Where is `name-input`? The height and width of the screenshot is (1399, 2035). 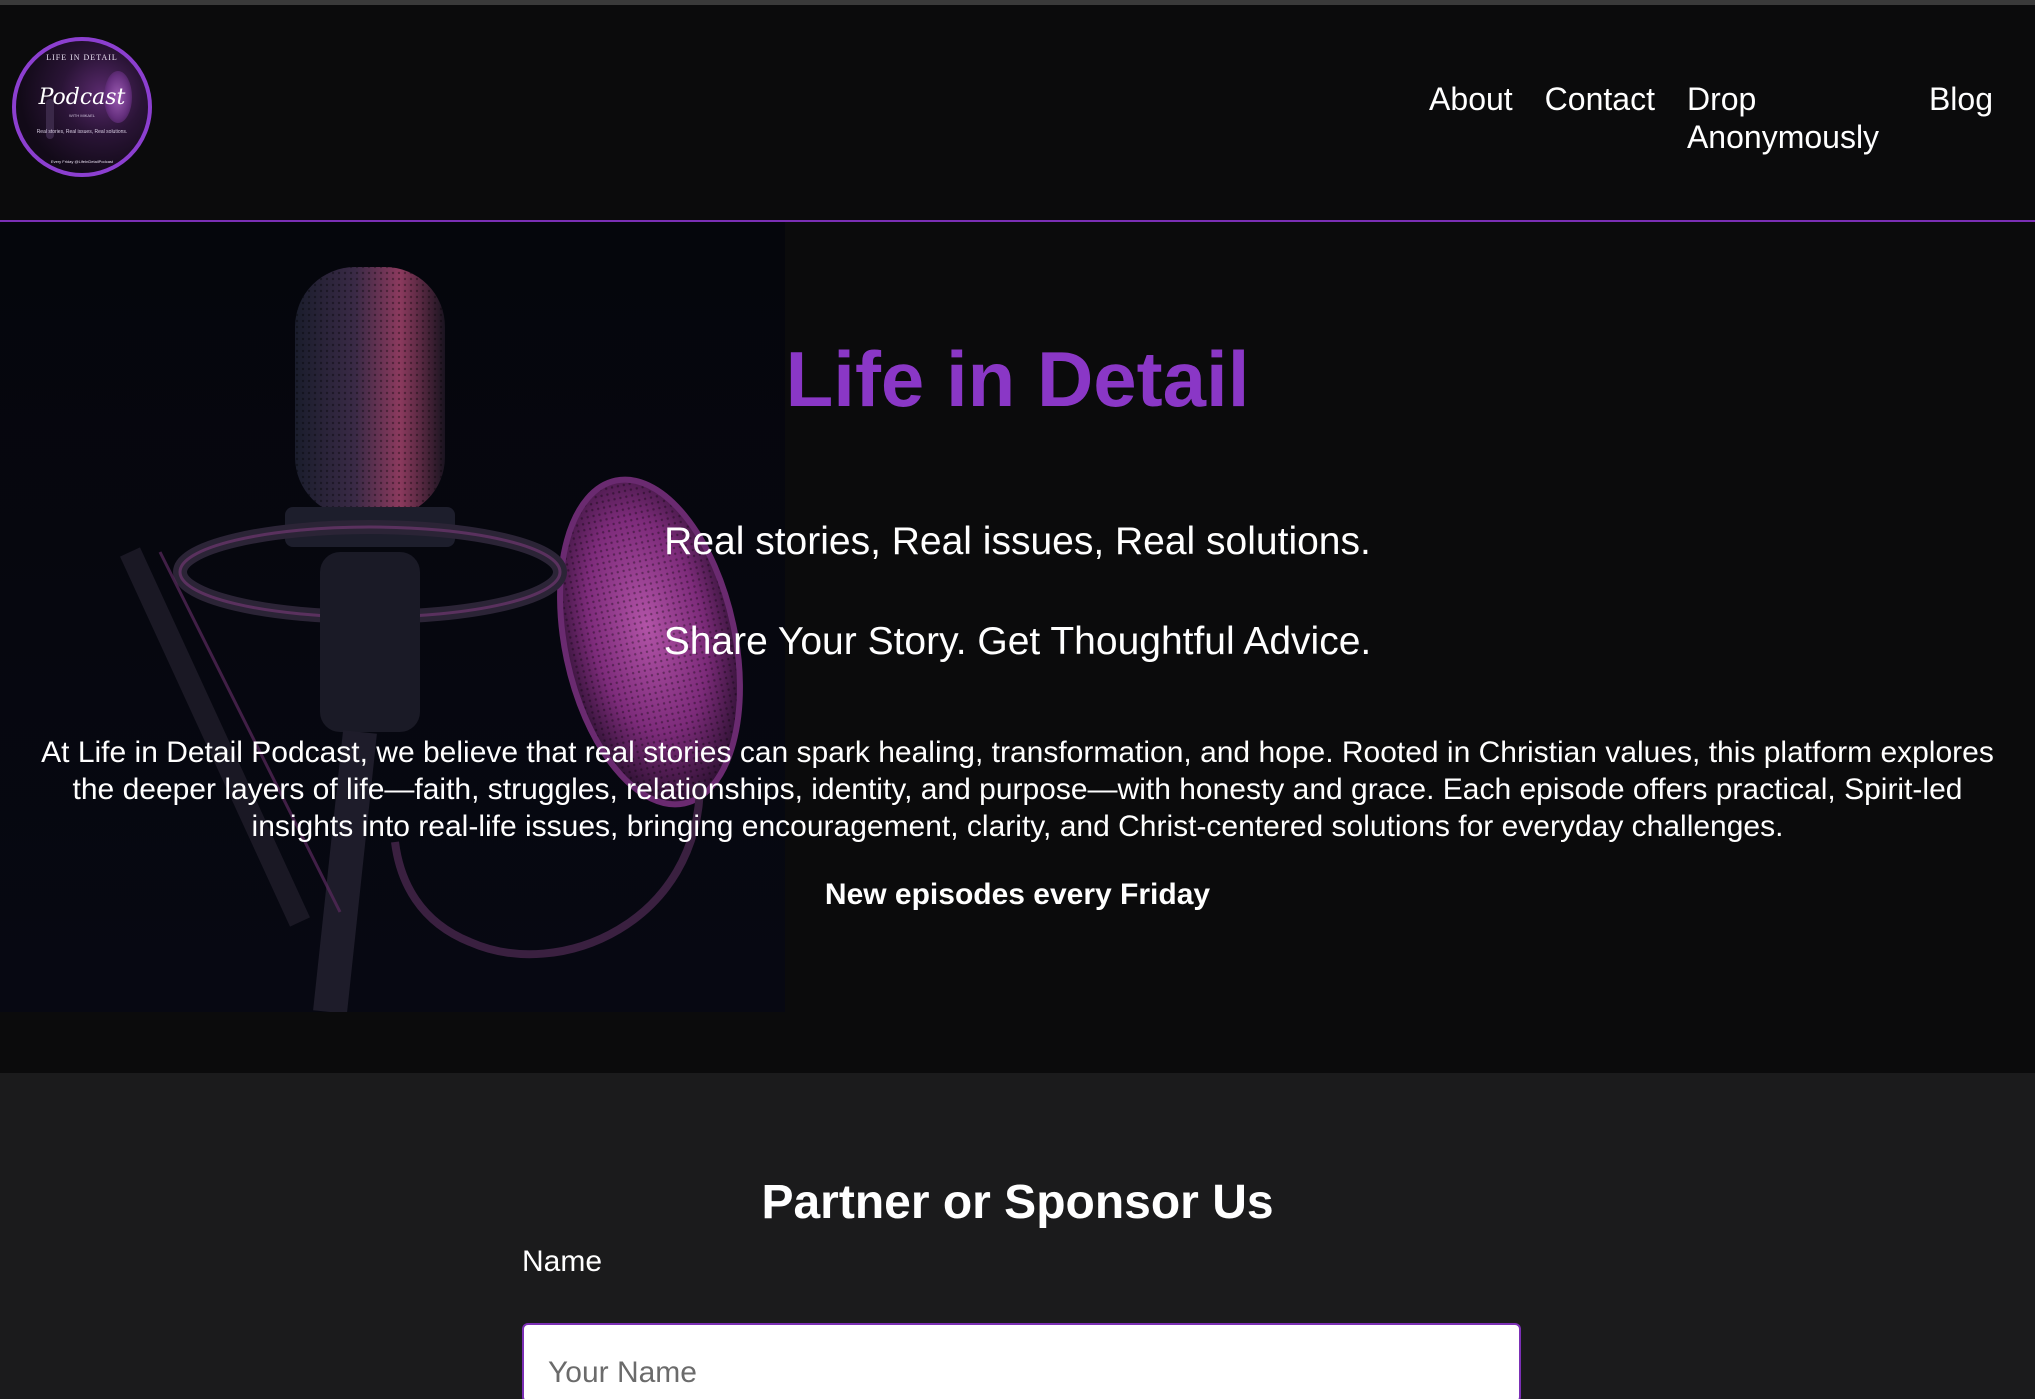
name-input is located at coordinates (1021, 1361).